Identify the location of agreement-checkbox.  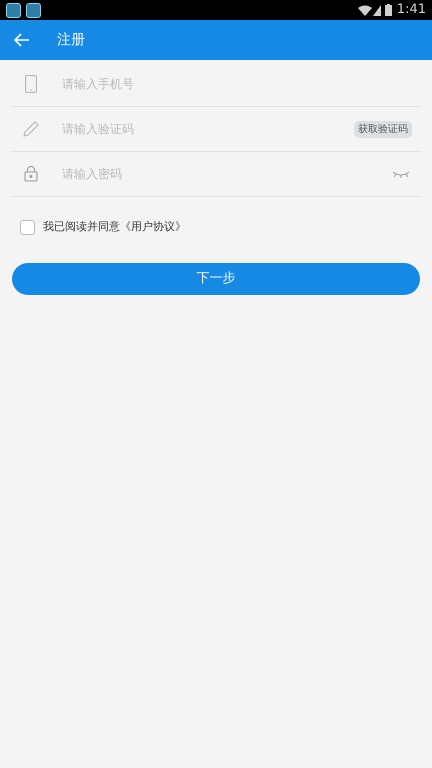
(27, 227).